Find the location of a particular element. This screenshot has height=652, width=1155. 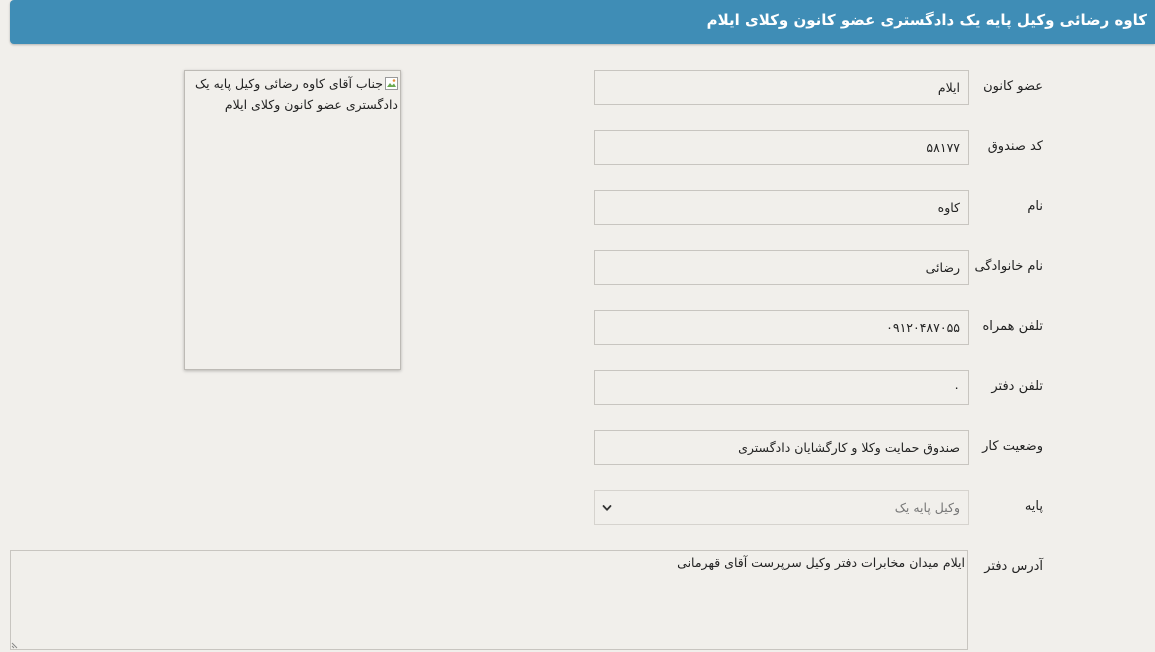

grade-label: پایه is located at coordinates (1033, 506).